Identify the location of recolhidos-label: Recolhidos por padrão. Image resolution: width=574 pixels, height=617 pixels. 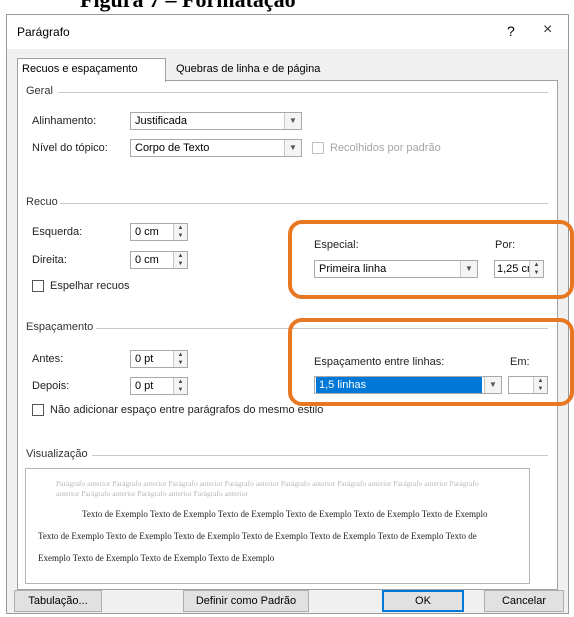
(385, 148).